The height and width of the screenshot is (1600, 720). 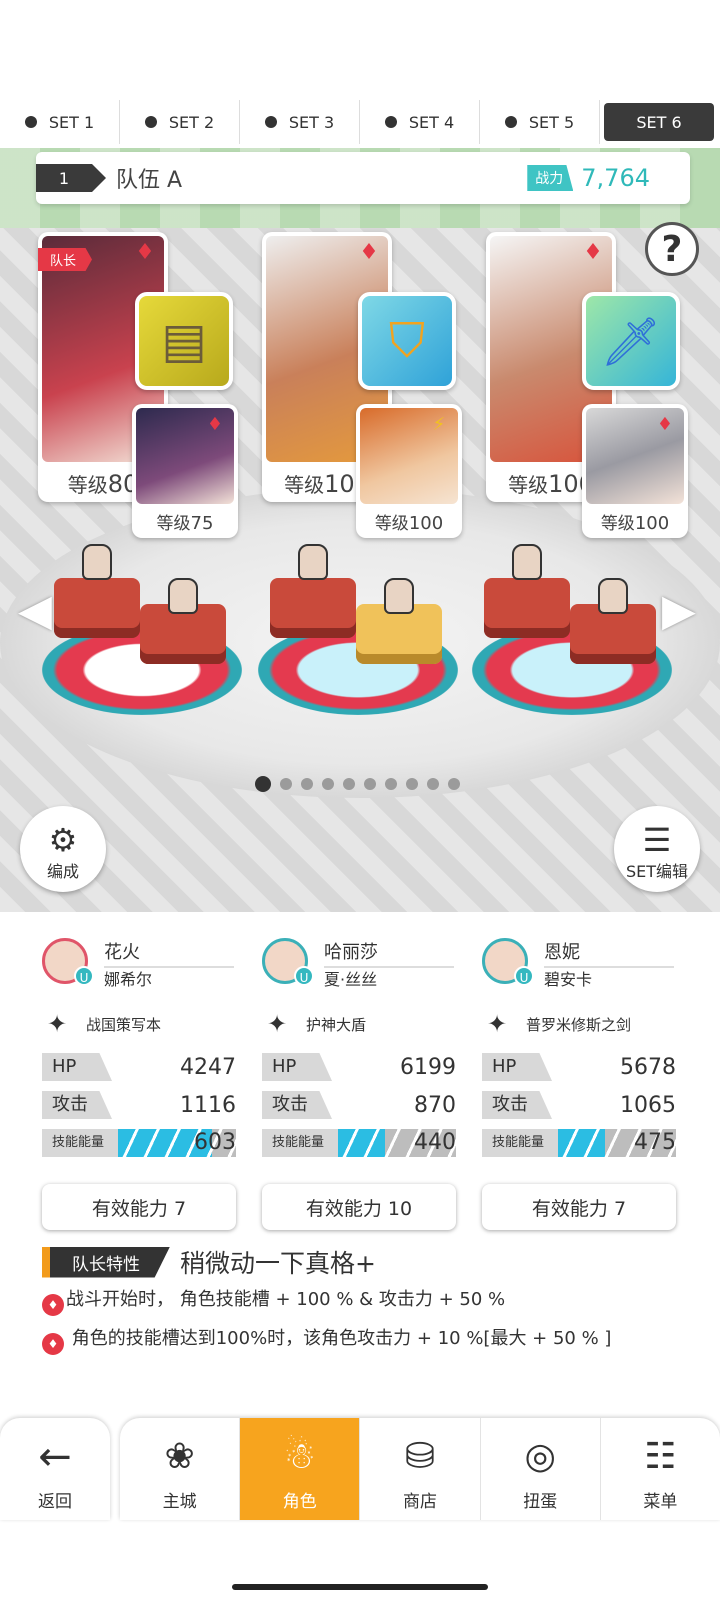 I want to click on sword-equipment-icon: 🗡, so click(x=631, y=341).